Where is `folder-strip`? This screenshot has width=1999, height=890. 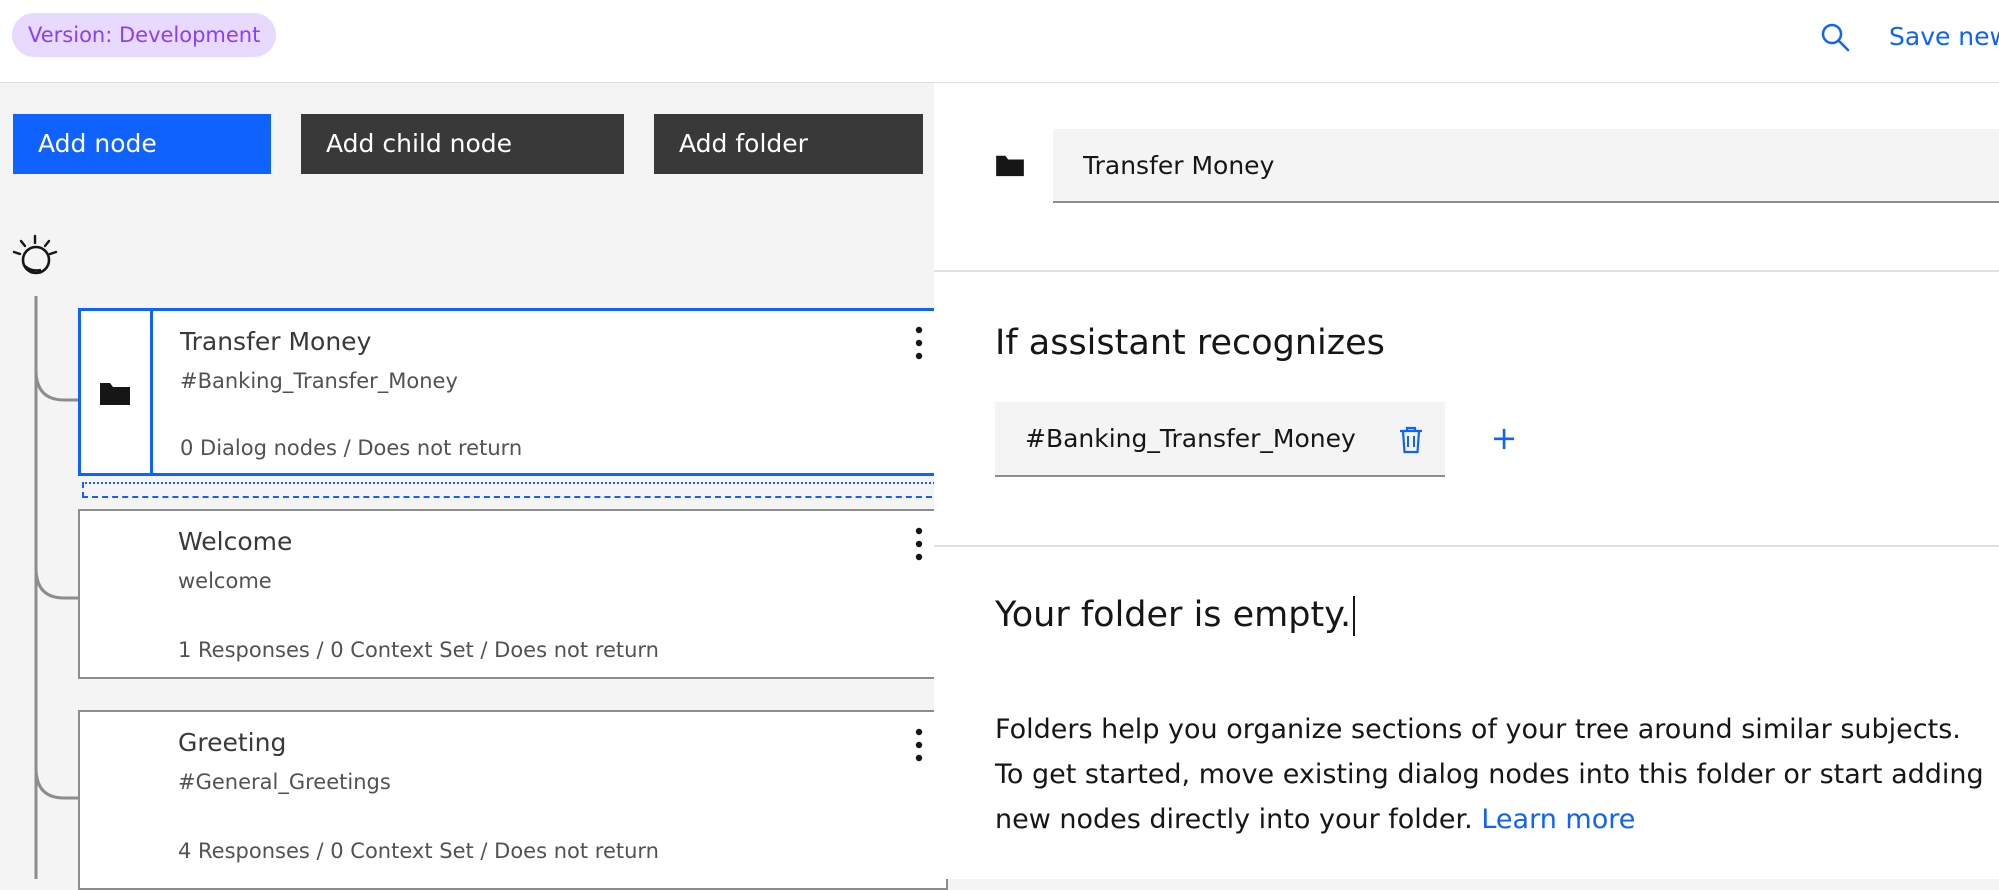 folder-strip is located at coordinates (117, 392).